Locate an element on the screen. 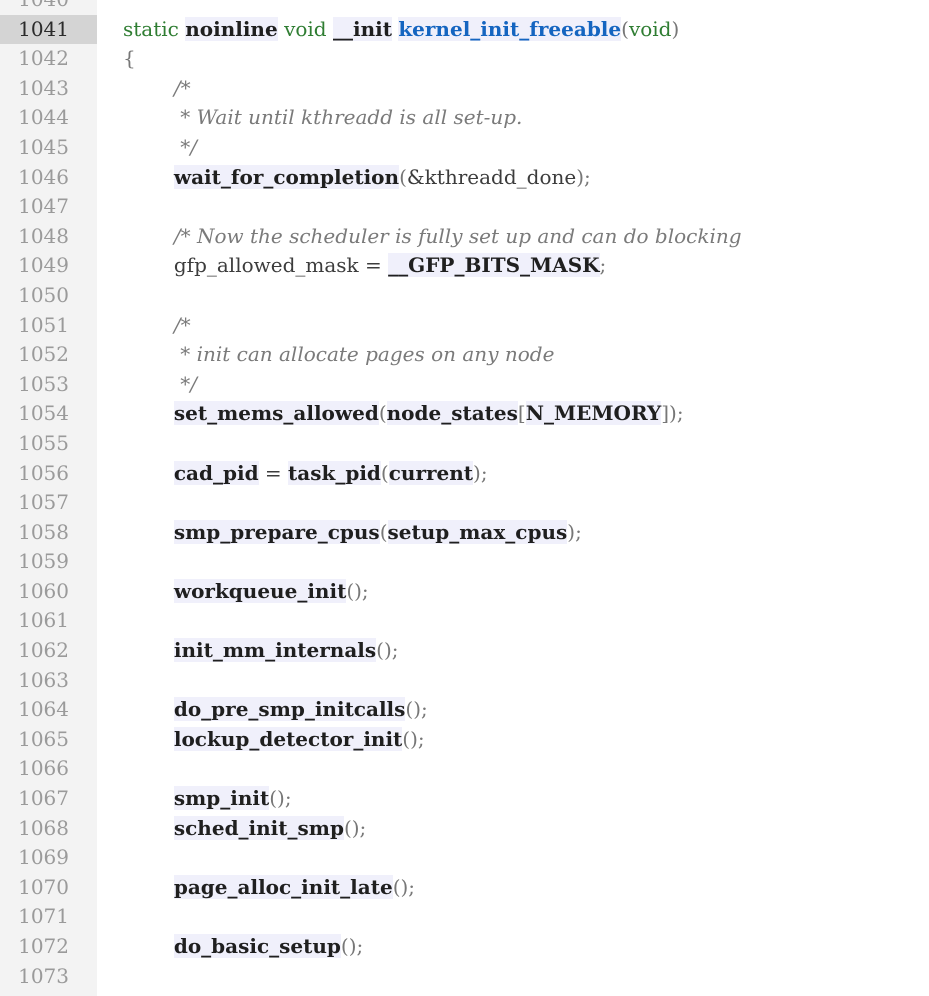 The image size is (929, 996). line-number: 1057 is located at coordinates (48, 503).